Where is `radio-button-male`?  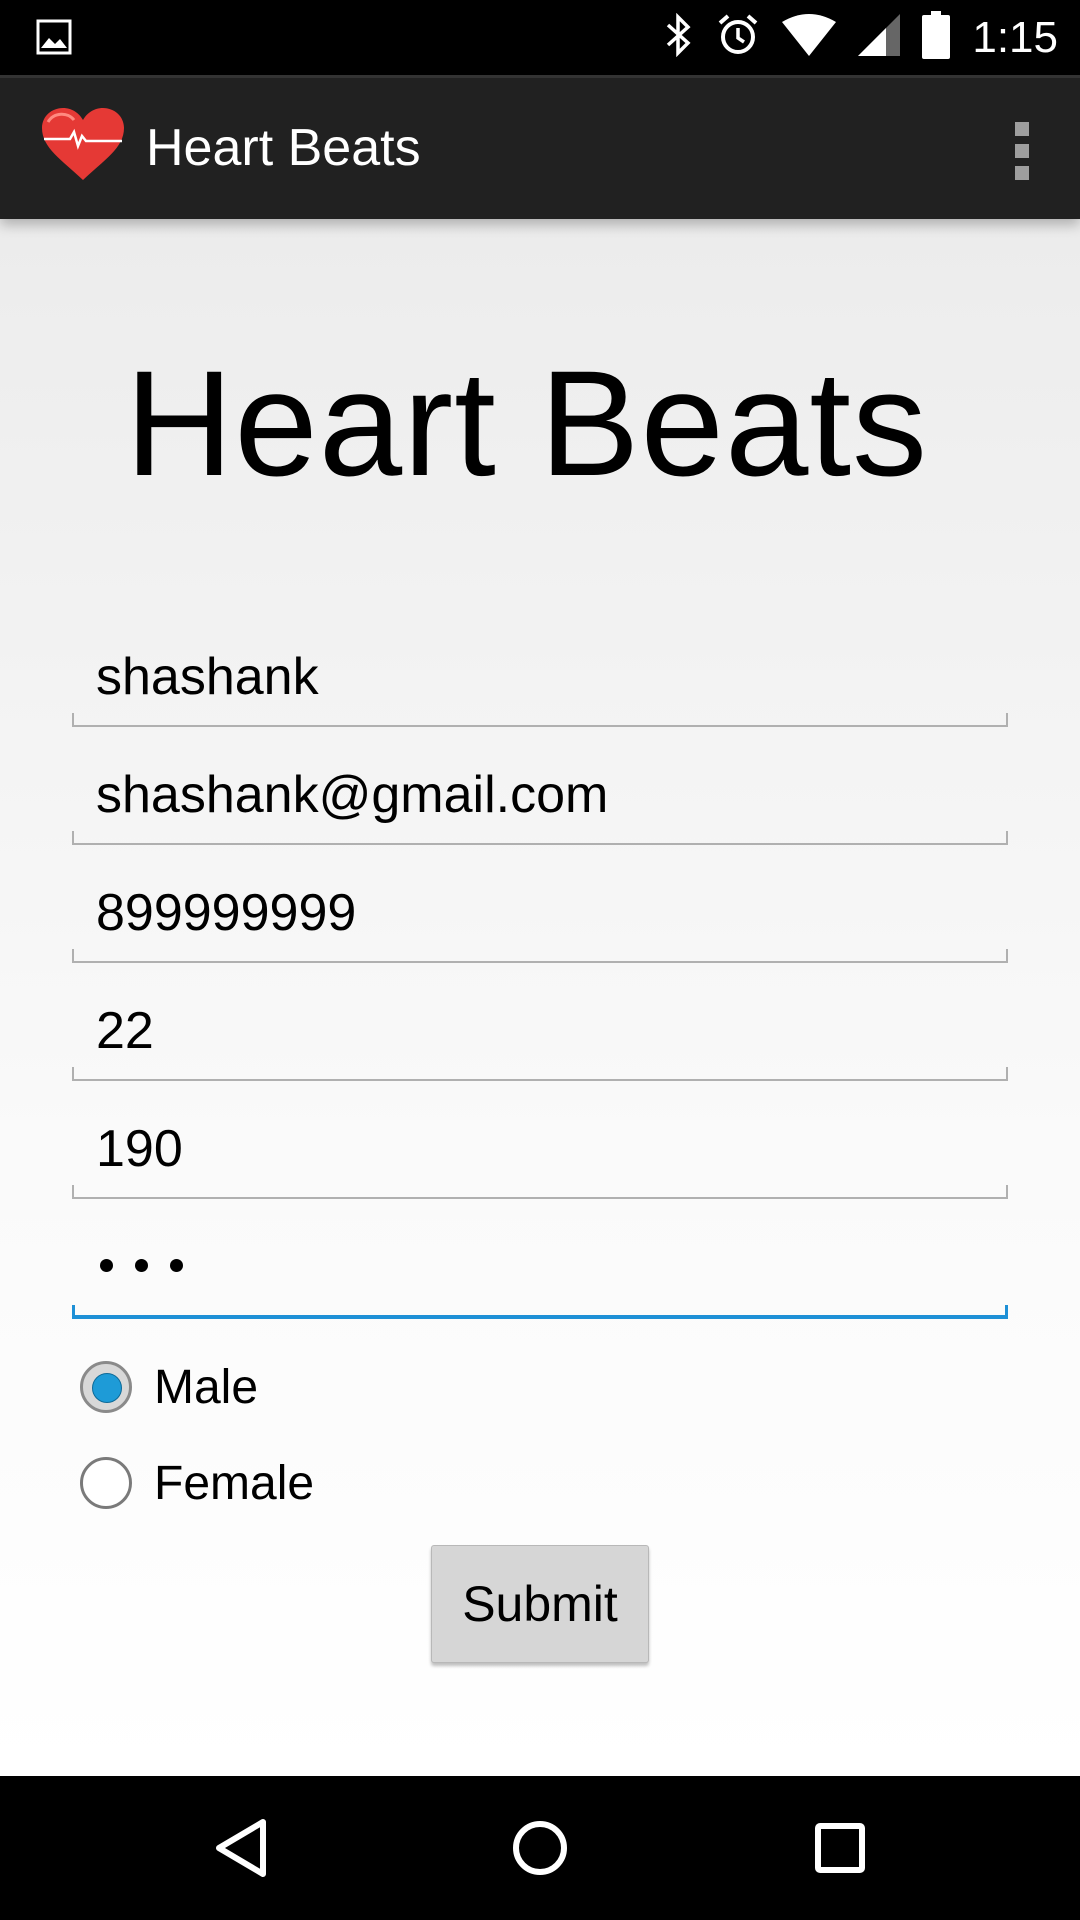 radio-button-male is located at coordinates (106, 1387).